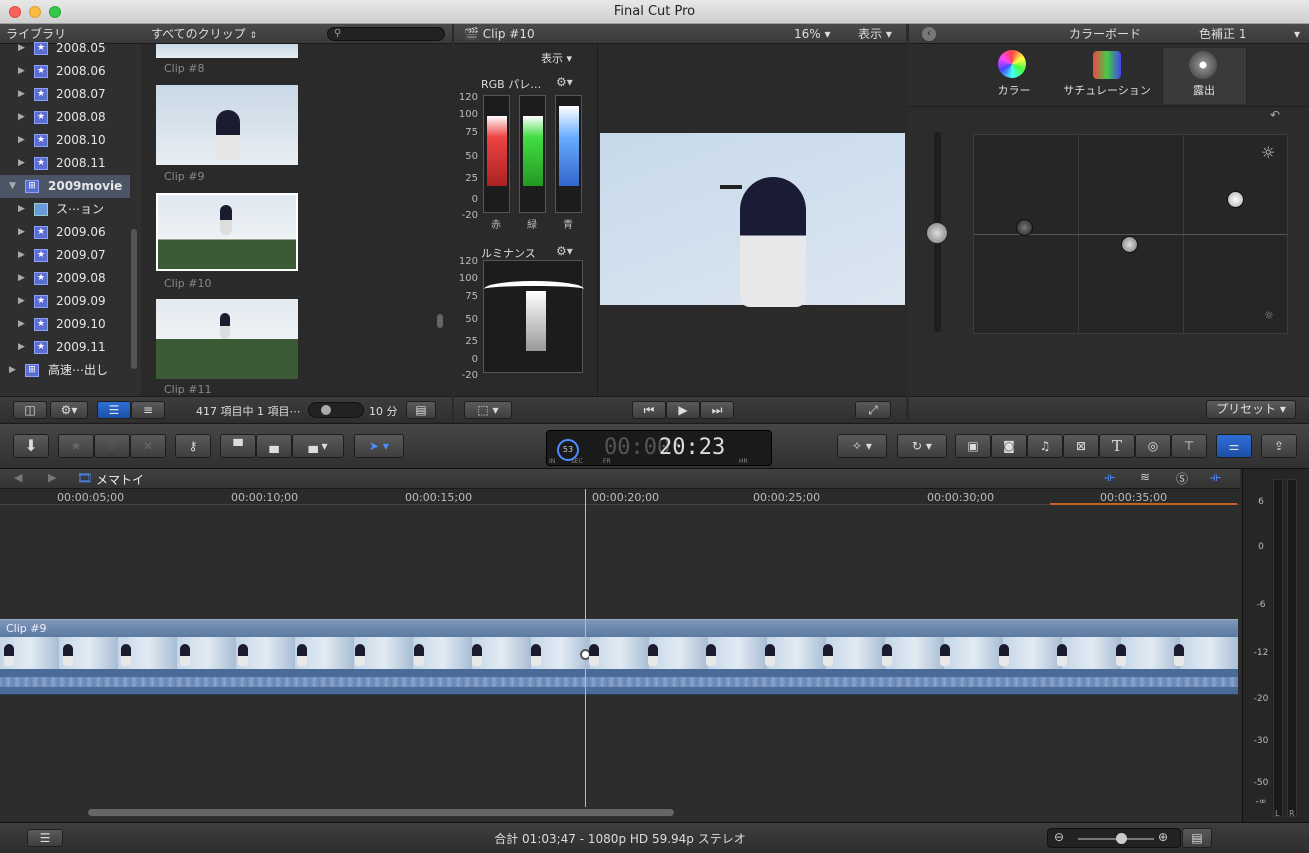 This screenshot has height=853, width=1309. I want to click on library-item: ▶ ★ 2009.08, so click(65, 278).